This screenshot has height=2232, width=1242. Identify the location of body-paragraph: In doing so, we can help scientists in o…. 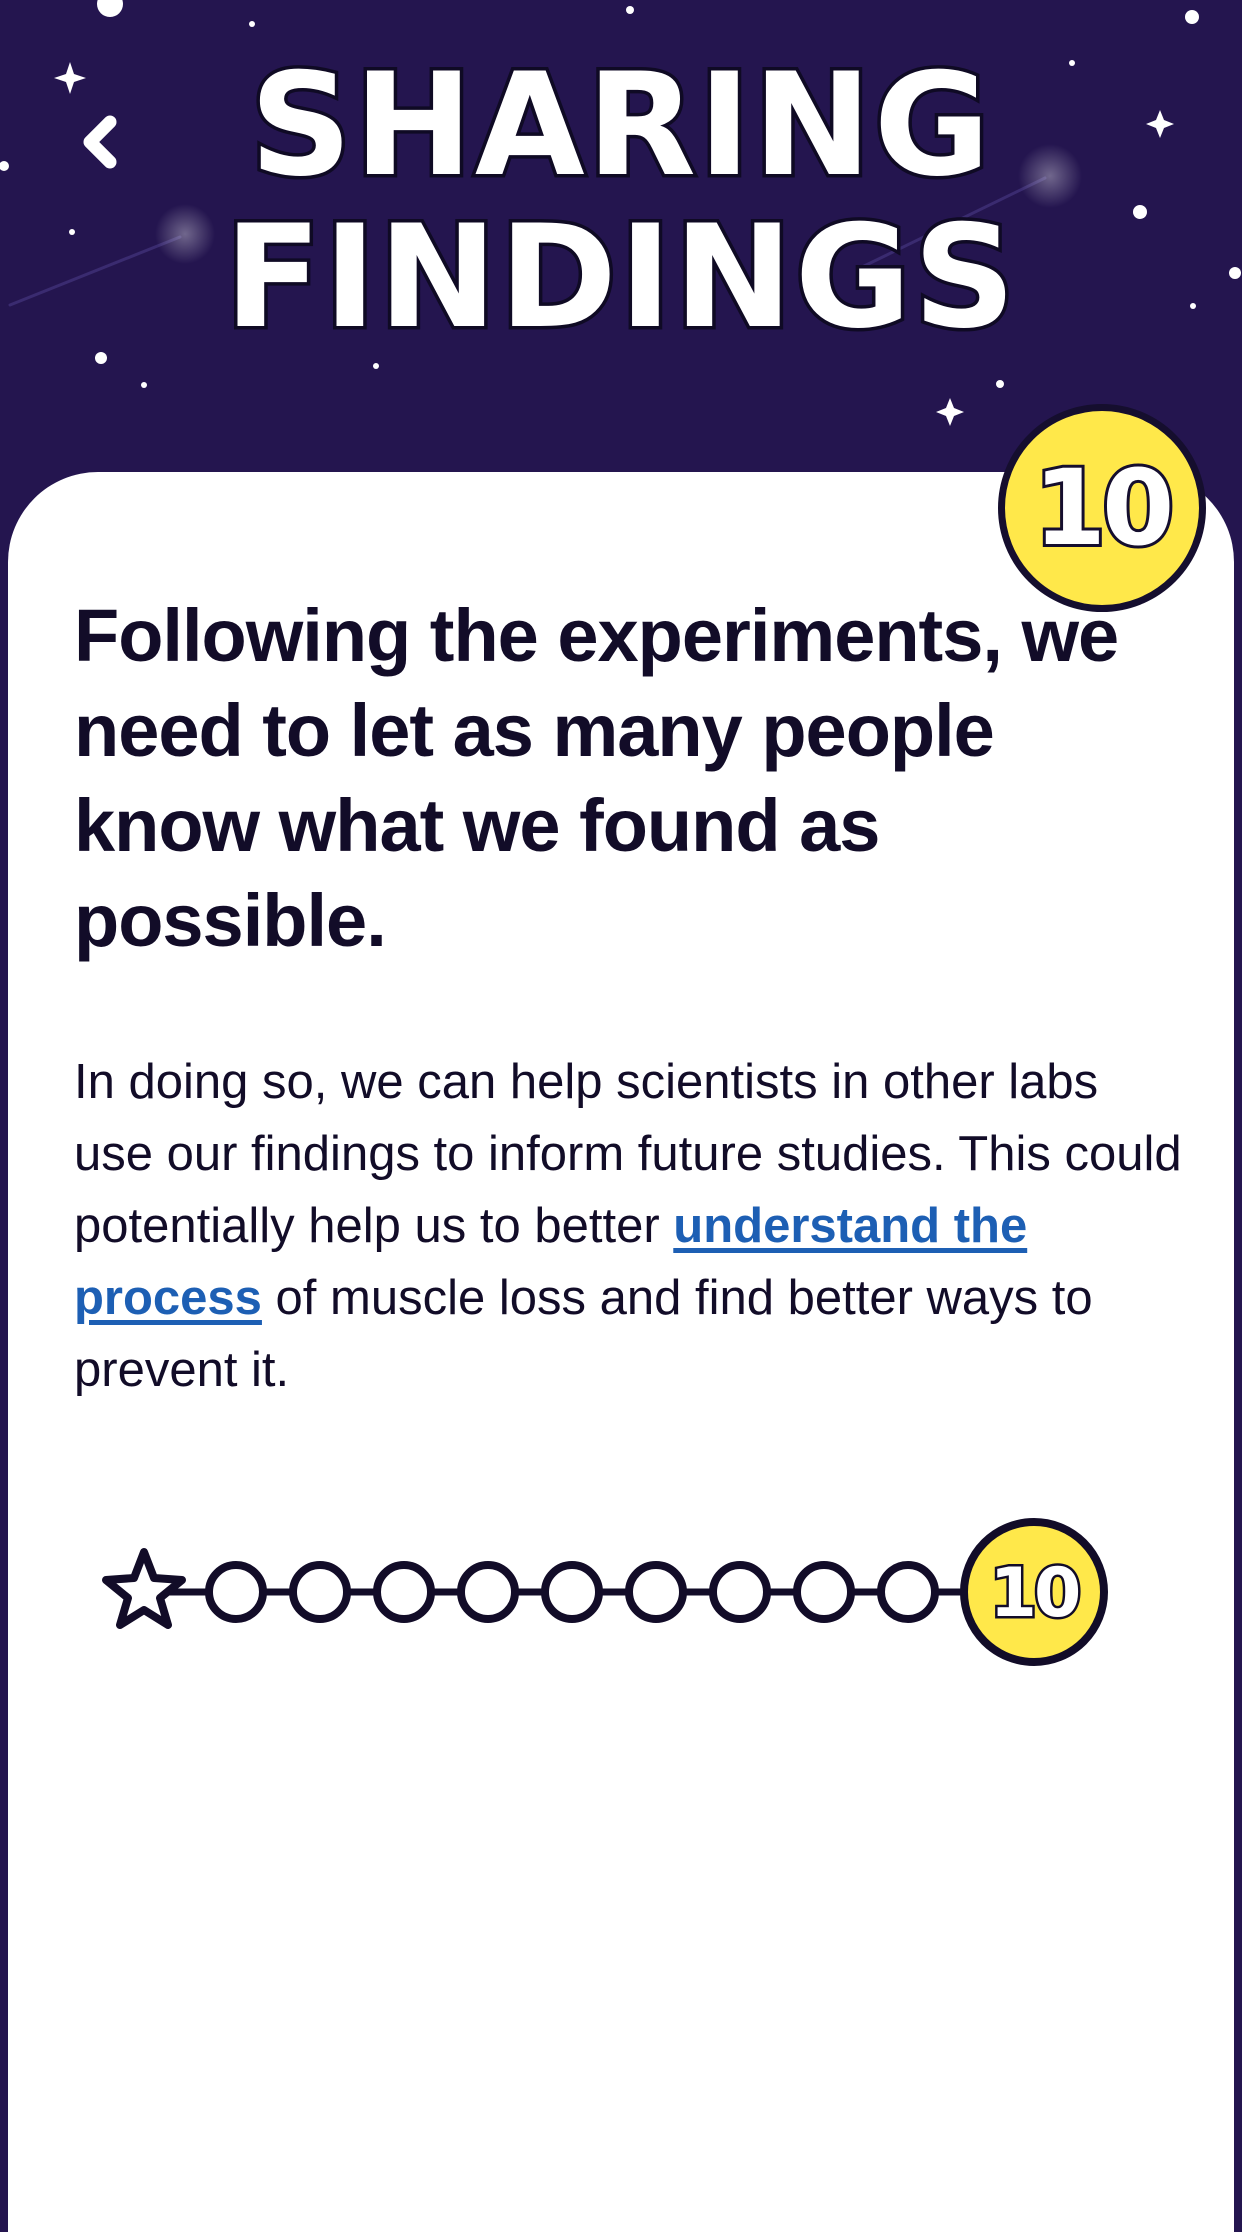
(629, 1226).